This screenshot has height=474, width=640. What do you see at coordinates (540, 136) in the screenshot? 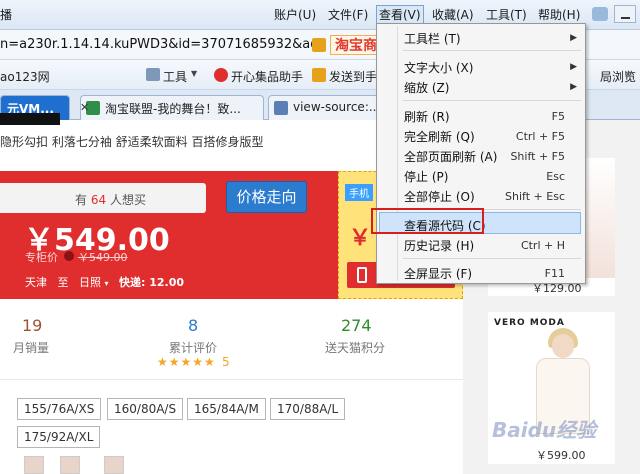
I see `menu-shortcut: Ctrl + F5` at bounding box center [540, 136].